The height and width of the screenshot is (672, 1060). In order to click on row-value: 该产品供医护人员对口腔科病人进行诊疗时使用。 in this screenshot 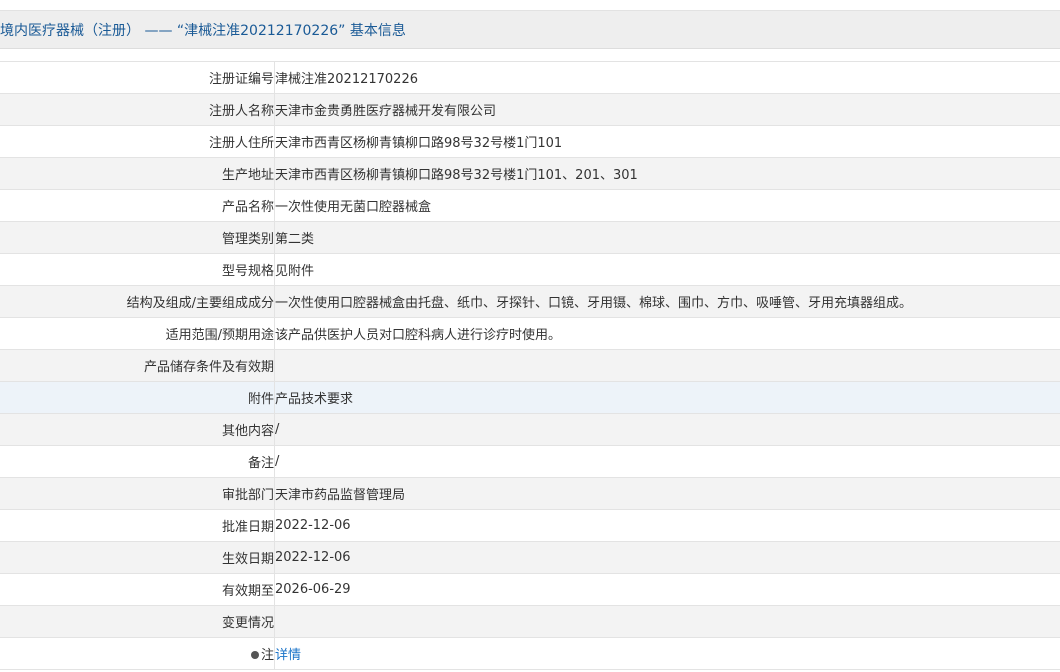, I will do `click(667, 333)`.